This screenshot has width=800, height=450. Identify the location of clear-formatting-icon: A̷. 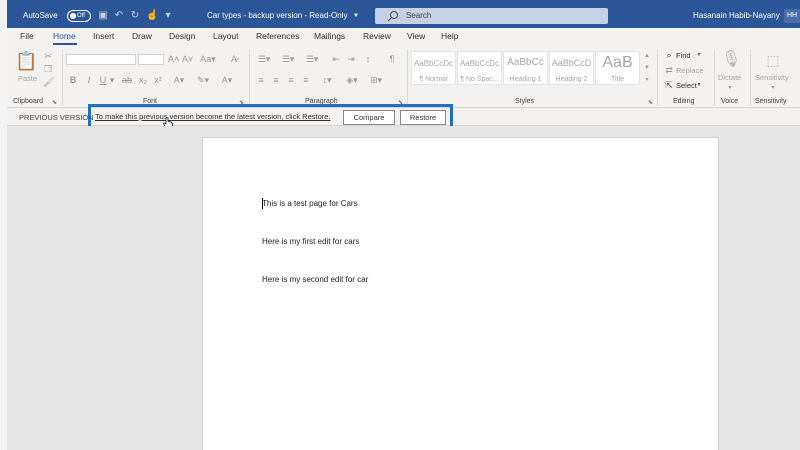
(234, 59).